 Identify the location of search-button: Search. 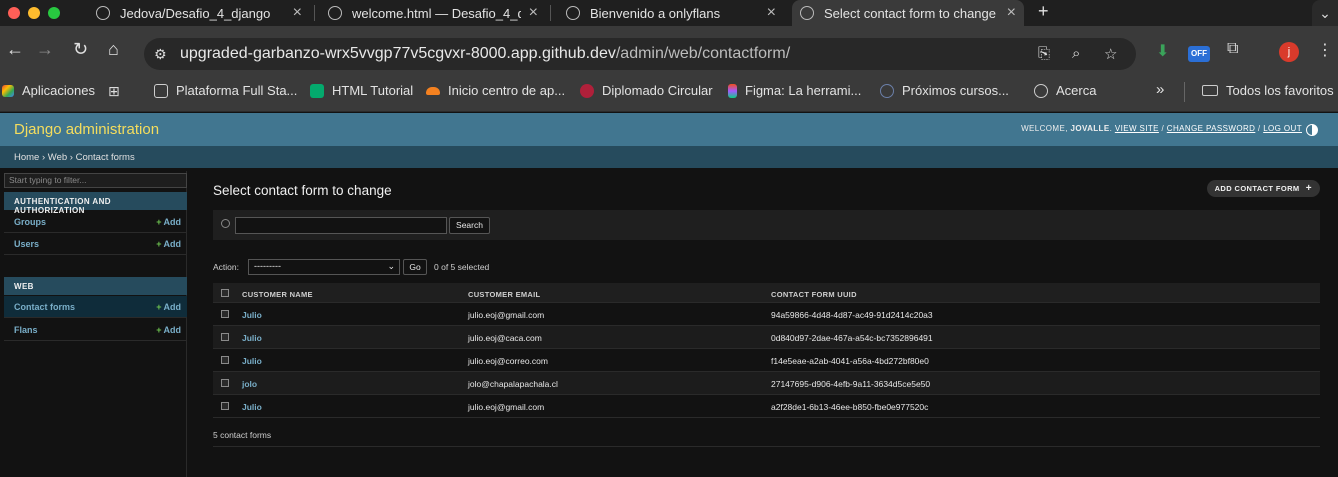
(469, 225).